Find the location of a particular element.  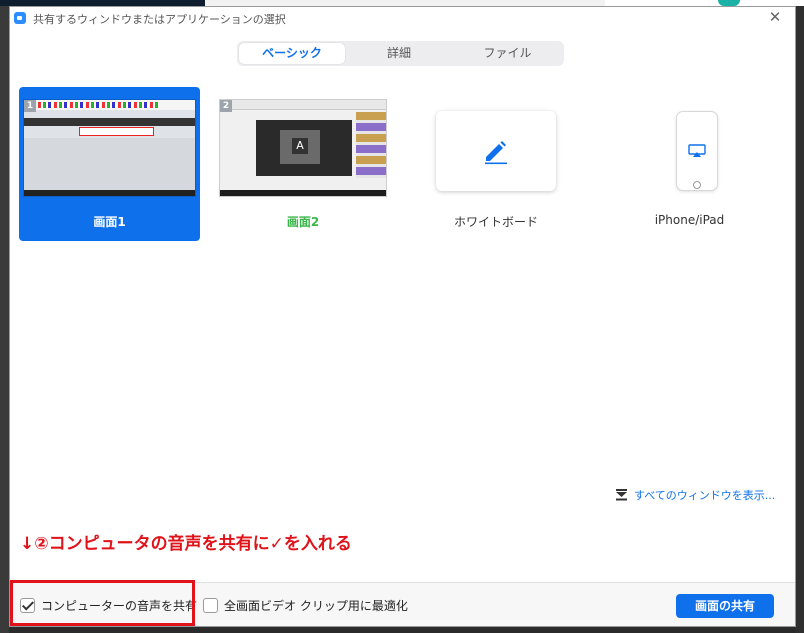

screen-number-badge: 1 is located at coordinates (30, 106).